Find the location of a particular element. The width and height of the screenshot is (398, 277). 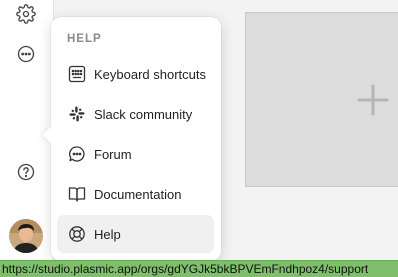

menu-item-keyboard-shortcuts: Keyboard shortcuts is located at coordinates (135, 74).